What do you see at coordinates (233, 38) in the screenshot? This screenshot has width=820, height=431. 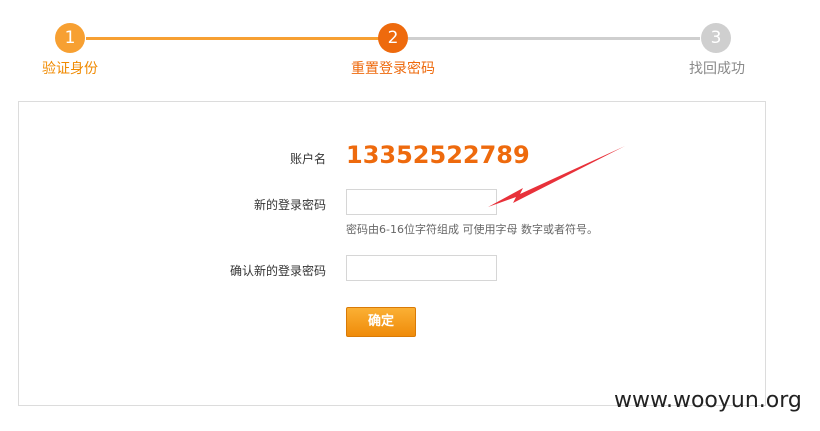 I see `step-connector-done` at bounding box center [233, 38].